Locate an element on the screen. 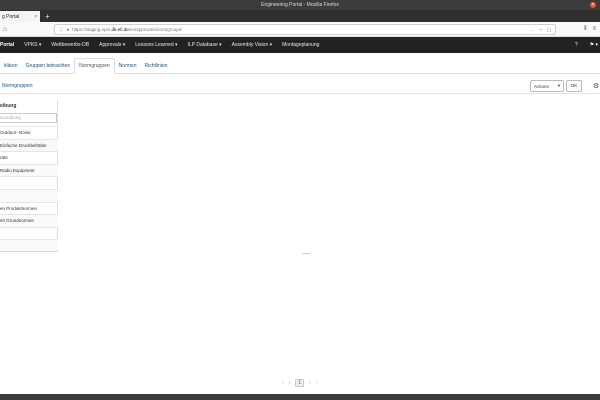  nav-assembly-vision: Assembly Vision ▾ is located at coordinates (252, 45).